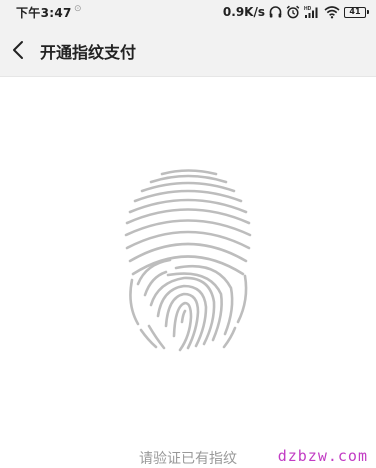 The height and width of the screenshot is (468, 376). I want to click on hd-signal-icon: HD, so click(311, 12).